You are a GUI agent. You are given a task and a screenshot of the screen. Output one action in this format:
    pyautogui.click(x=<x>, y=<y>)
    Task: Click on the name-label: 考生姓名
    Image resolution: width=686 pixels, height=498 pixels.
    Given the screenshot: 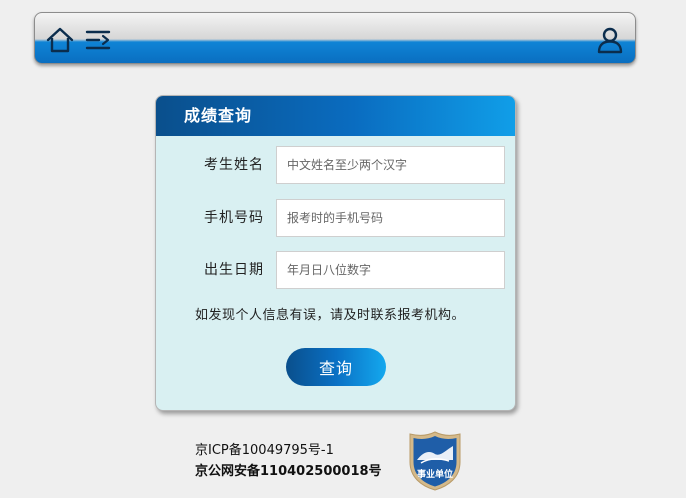 What is the action you would take?
    pyautogui.click(x=234, y=165)
    